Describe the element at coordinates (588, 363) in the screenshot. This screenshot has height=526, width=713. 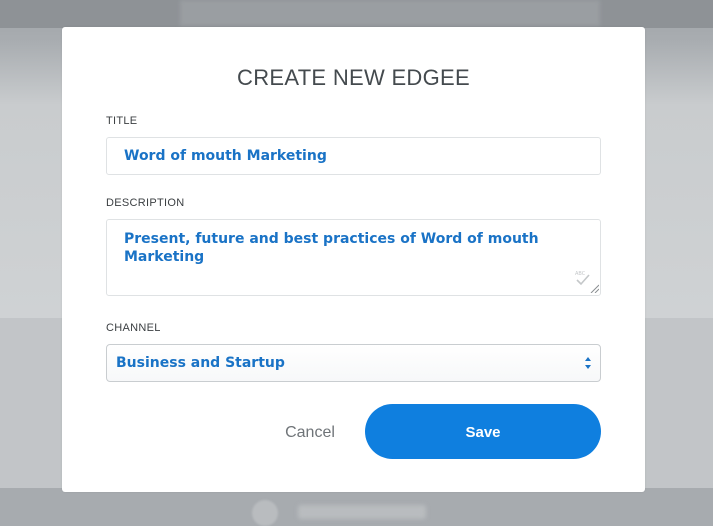
I see `updown-arrows-icon` at that location.